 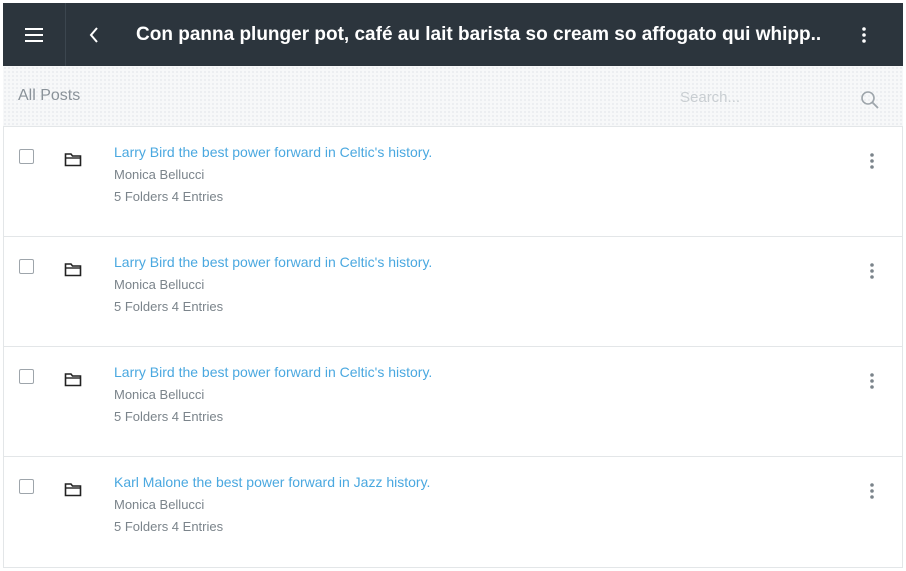 What do you see at coordinates (49, 96) in the screenshot?
I see `breadcrumb: All Posts` at bounding box center [49, 96].